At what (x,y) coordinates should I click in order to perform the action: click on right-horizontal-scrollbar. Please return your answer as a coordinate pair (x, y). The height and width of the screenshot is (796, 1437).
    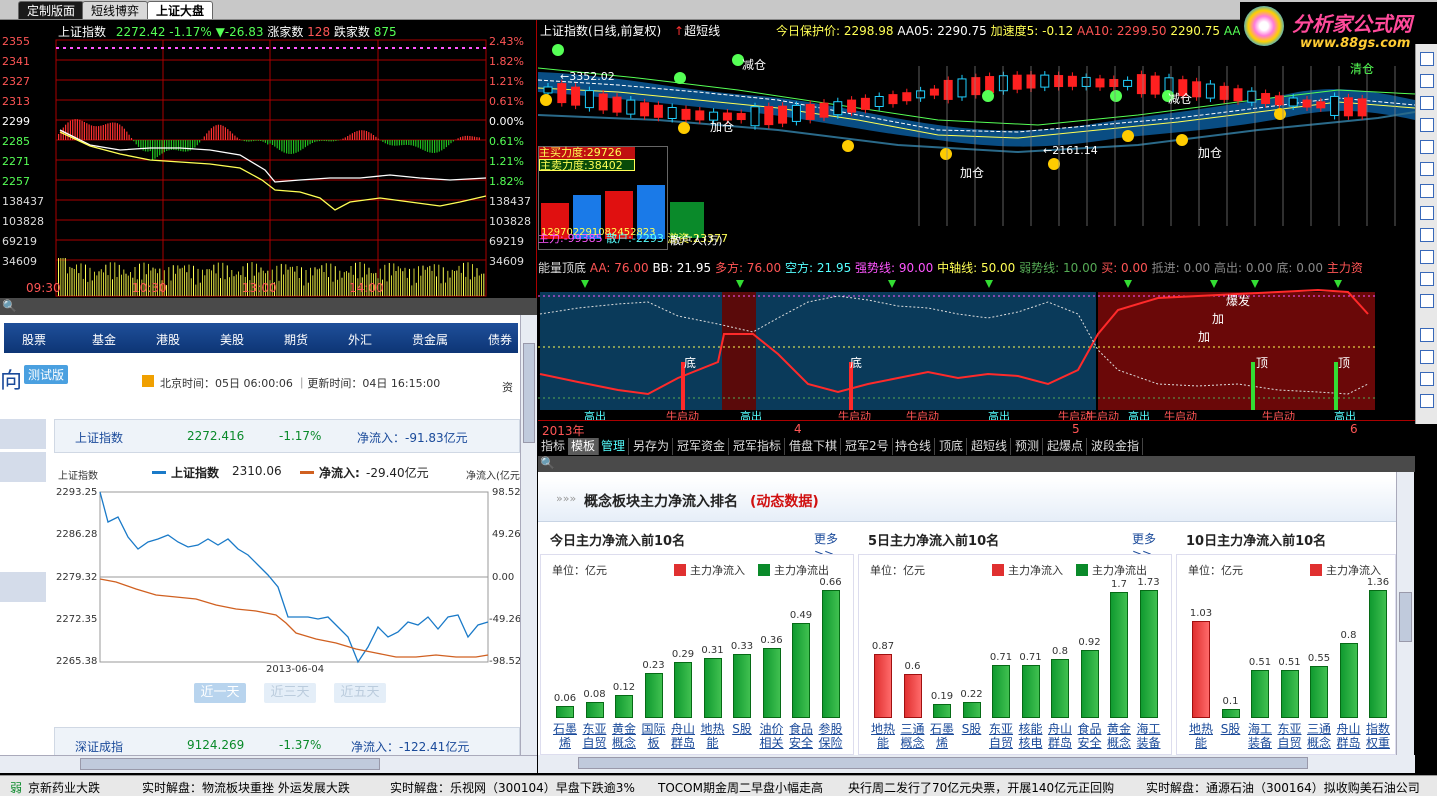
    Looking at the image, I should click on (976, 764).